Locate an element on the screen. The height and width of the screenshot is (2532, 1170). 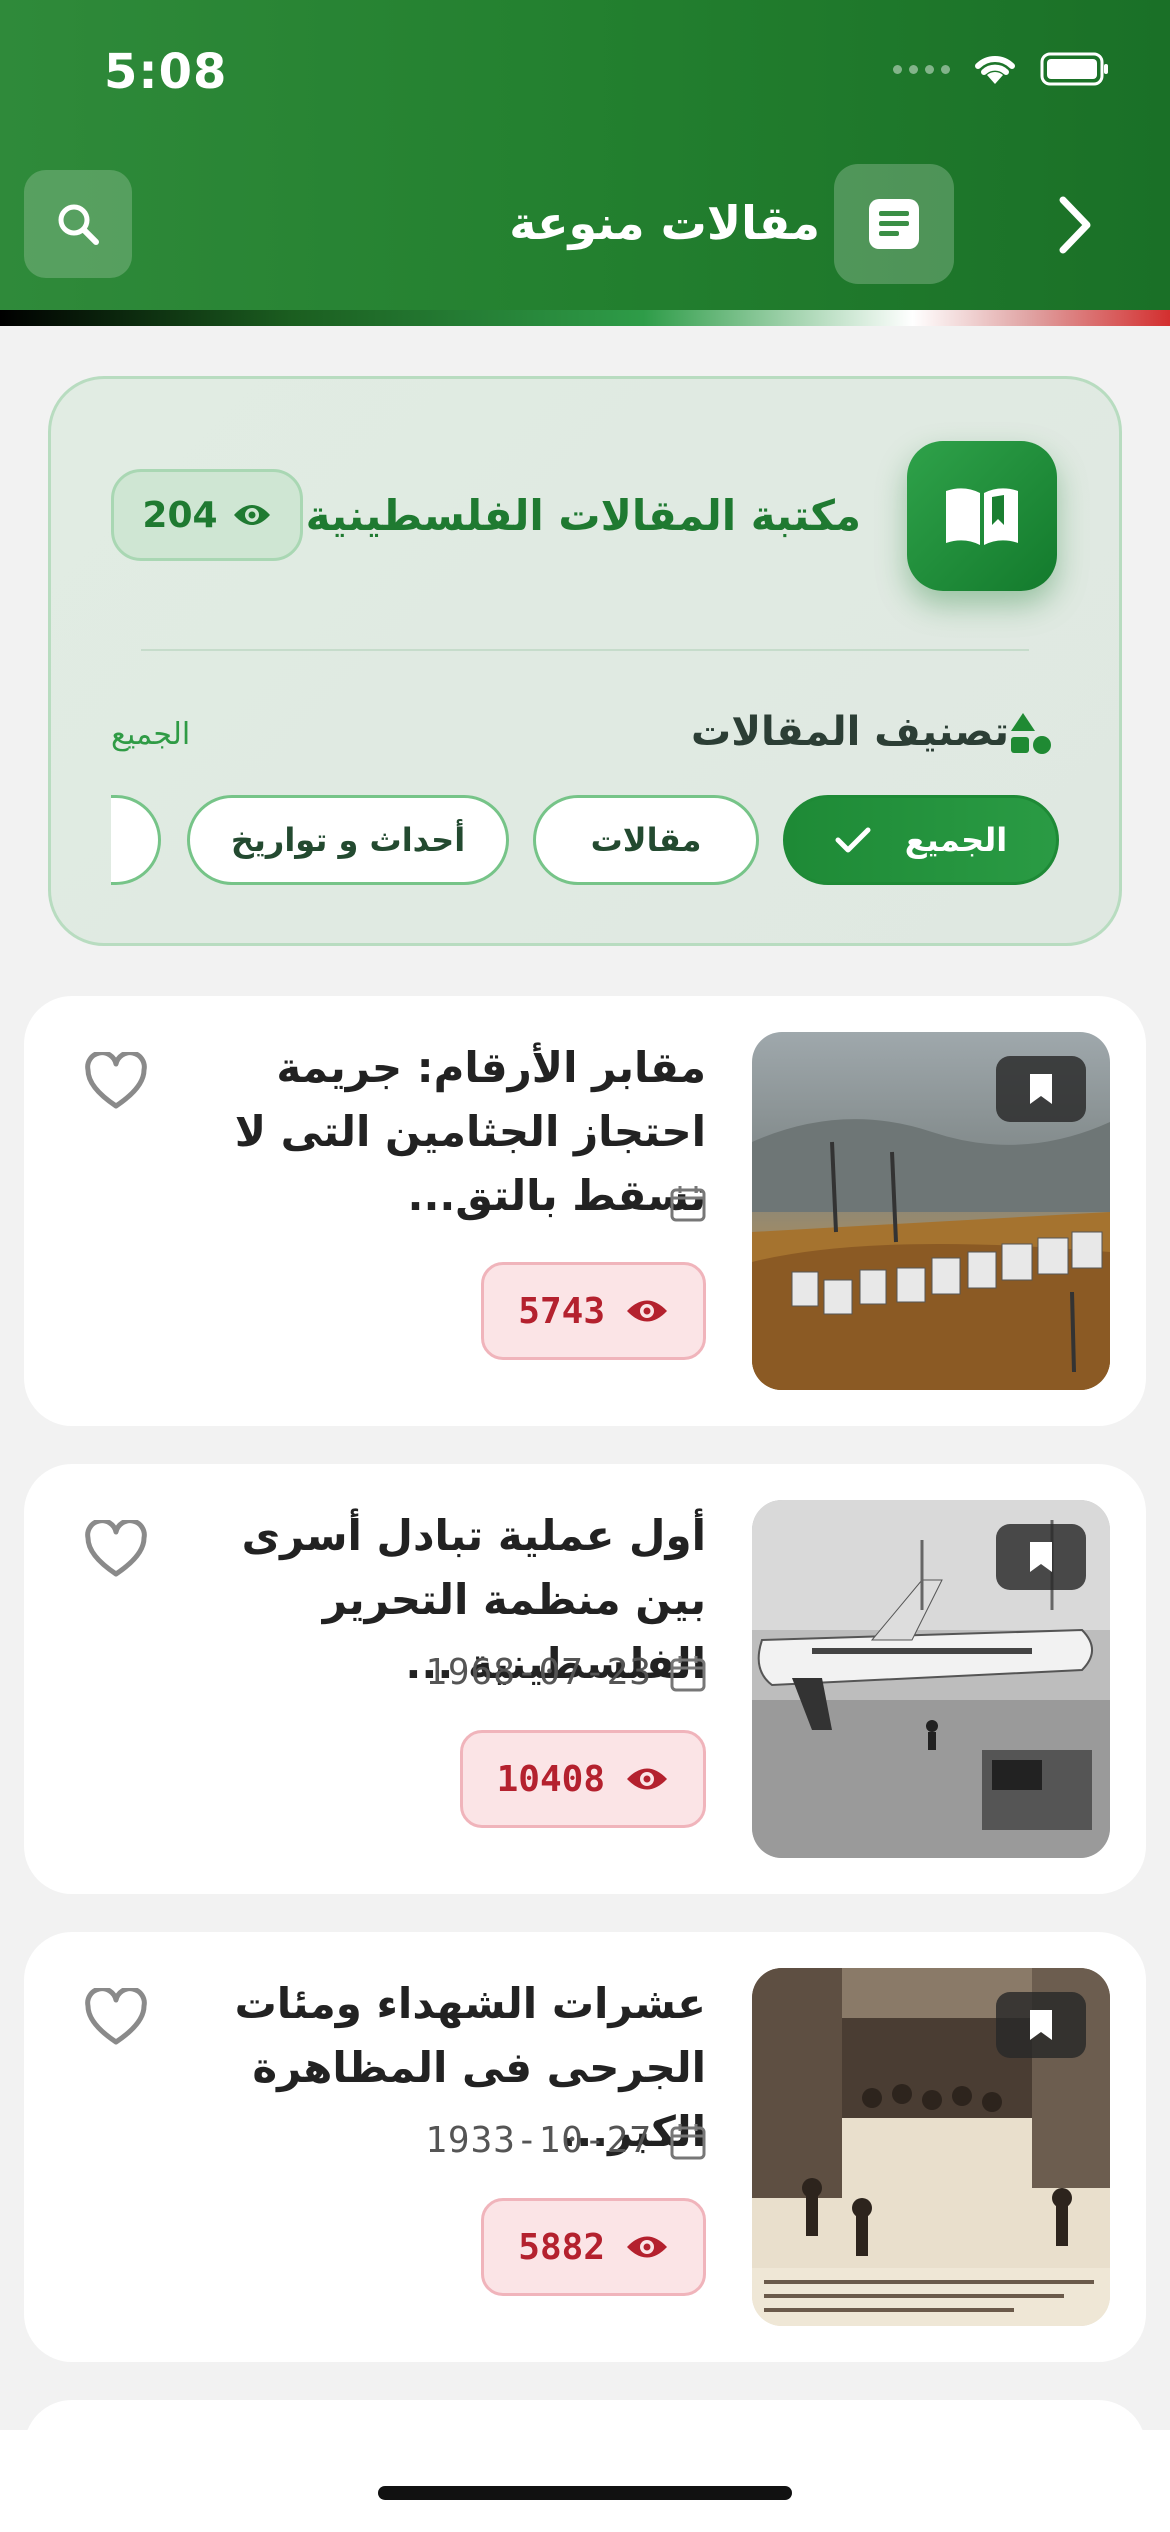
chip-articles: مقالات is located at coordinates (646, 840).